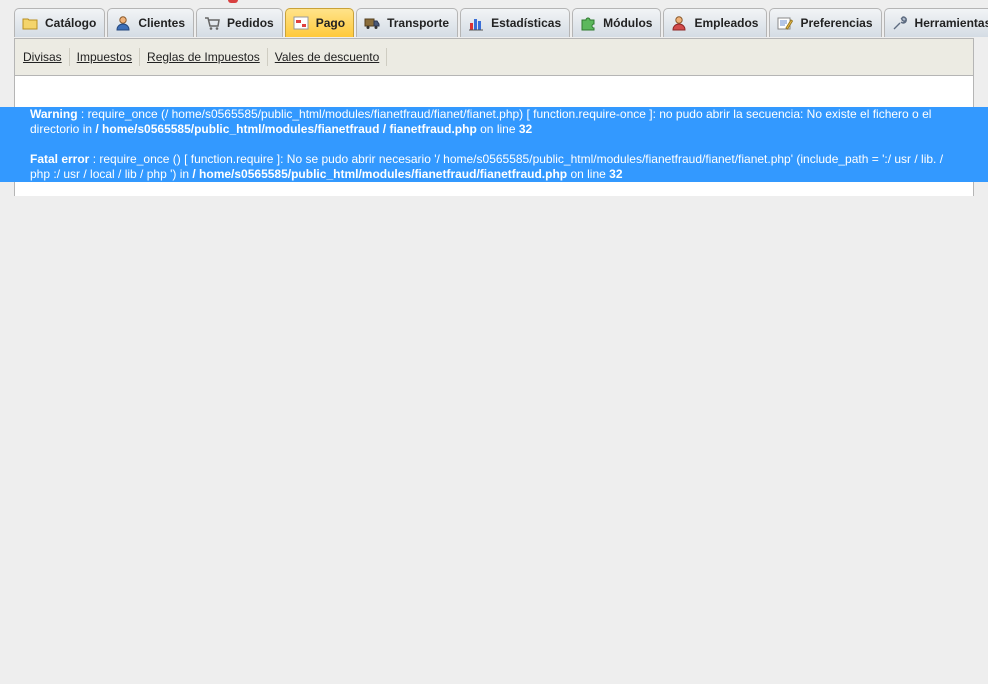 This screenshot has width=988, height=684. What do you see at coordinates (372, 23) in the screenshot?
I see `truck-icon` at bounding box center [372, 23].